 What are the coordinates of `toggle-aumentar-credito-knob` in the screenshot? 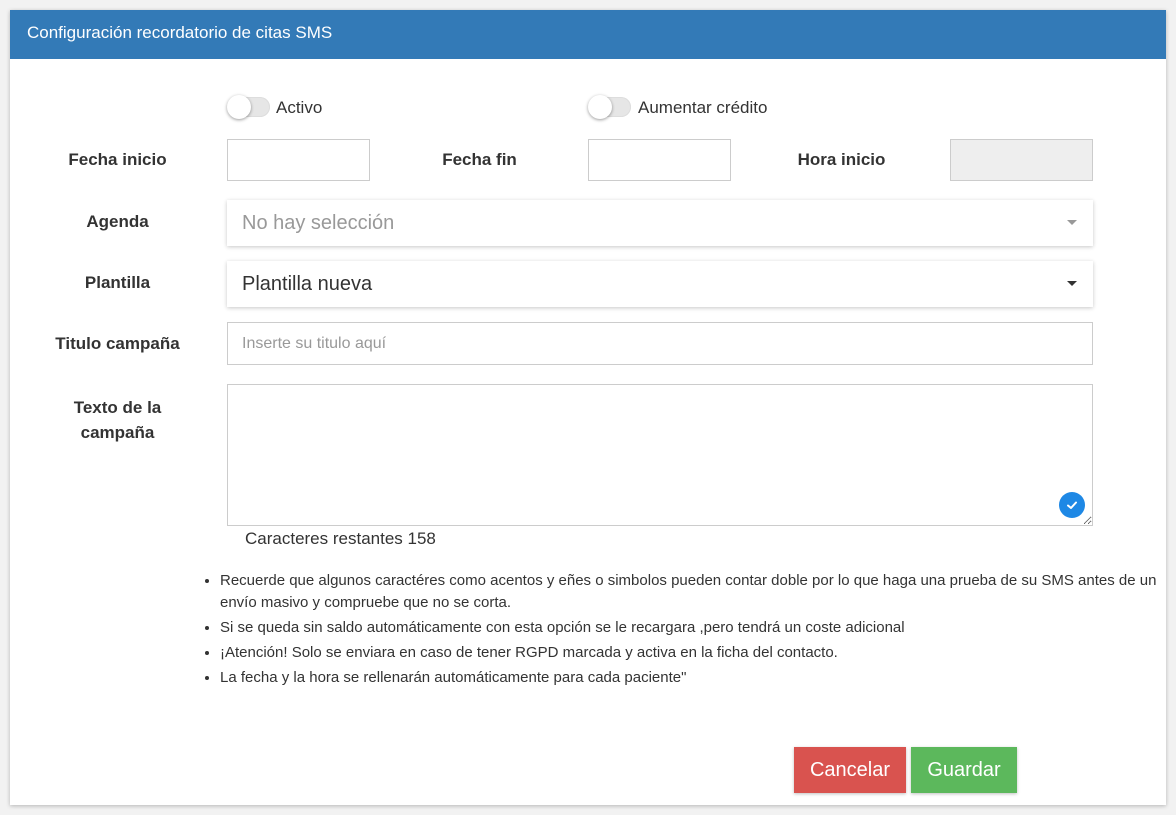 It's located at (600, 107).